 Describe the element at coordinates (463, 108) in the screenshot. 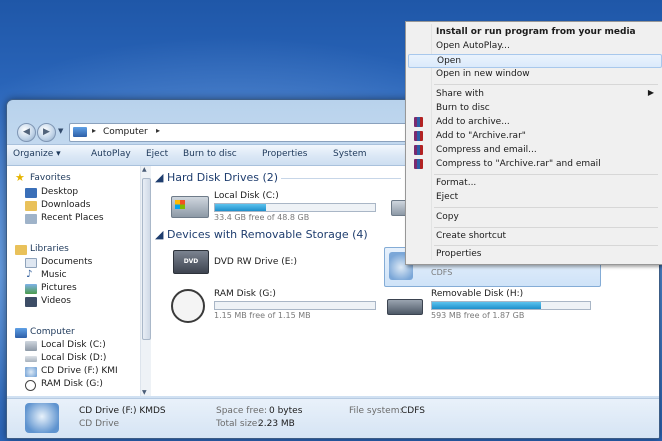

I see `menu-item-label: Burn to disc` at that location.